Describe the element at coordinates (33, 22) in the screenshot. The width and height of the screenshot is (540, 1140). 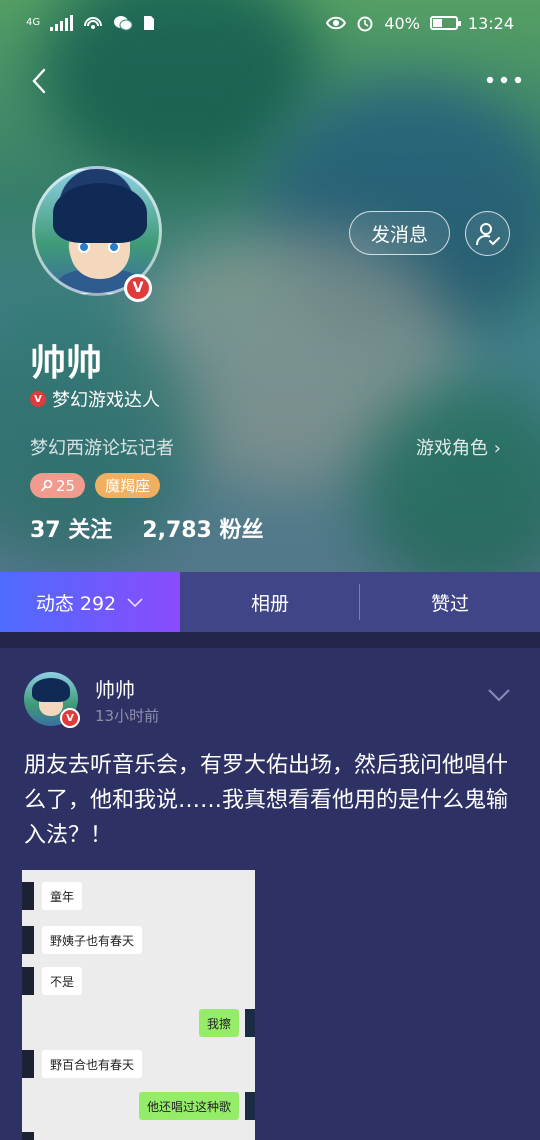
I see `network-type: 4G` at that location.